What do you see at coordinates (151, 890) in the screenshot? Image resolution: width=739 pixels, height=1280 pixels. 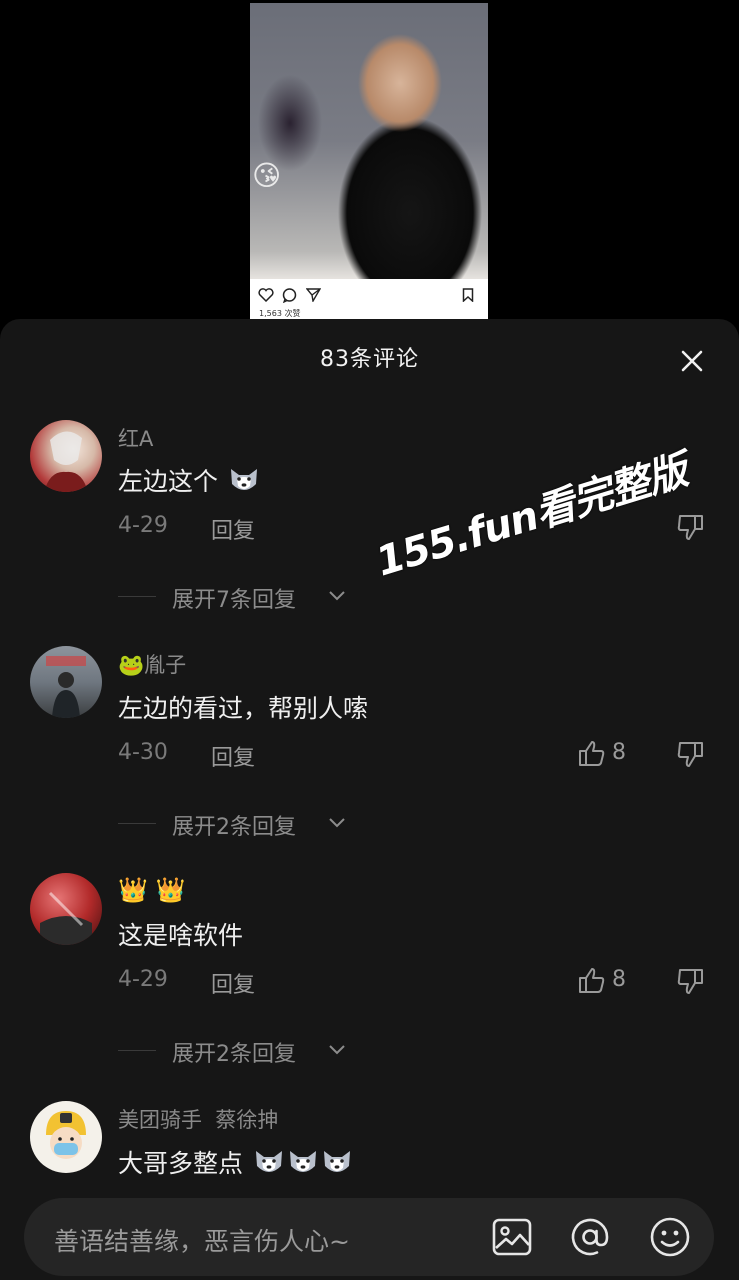 I see `comment-username: 👑 👑` at bounding box center [151, 890].